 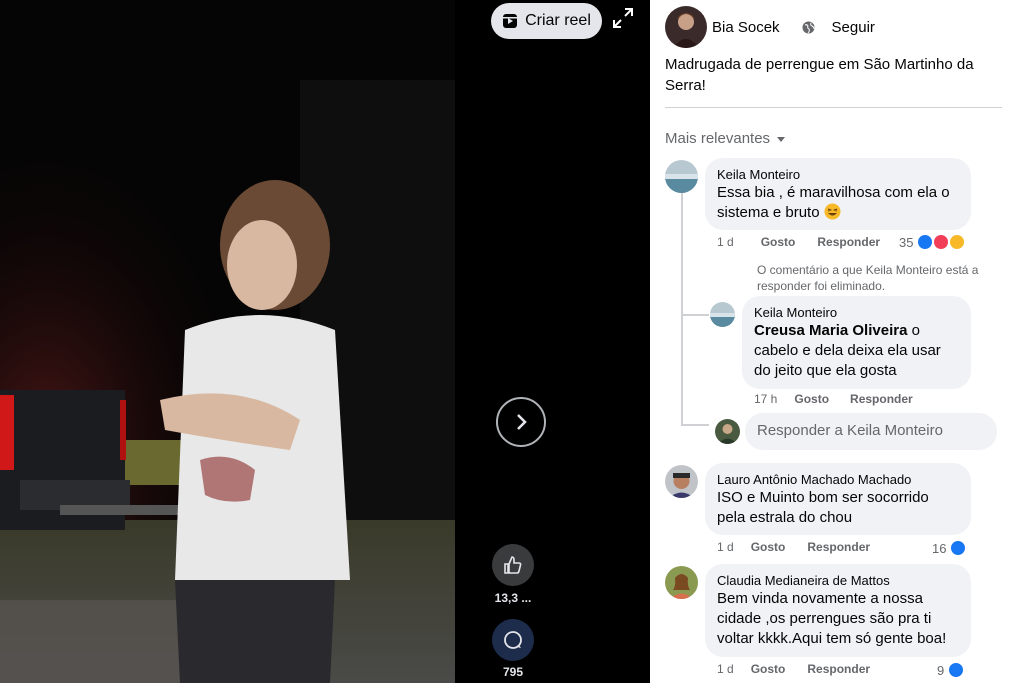 I want to click on comment-time: 17 h, so click(x=765, y=399).